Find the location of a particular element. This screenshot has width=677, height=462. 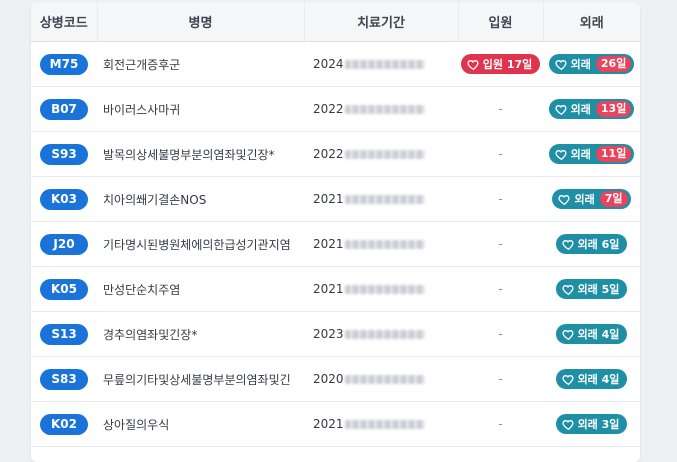

outpatient-cell: 외래 13일 is located at coordinates (591, 109).